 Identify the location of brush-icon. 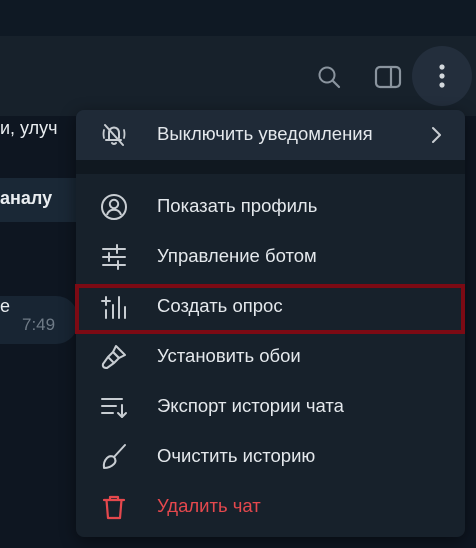
(113, 357).